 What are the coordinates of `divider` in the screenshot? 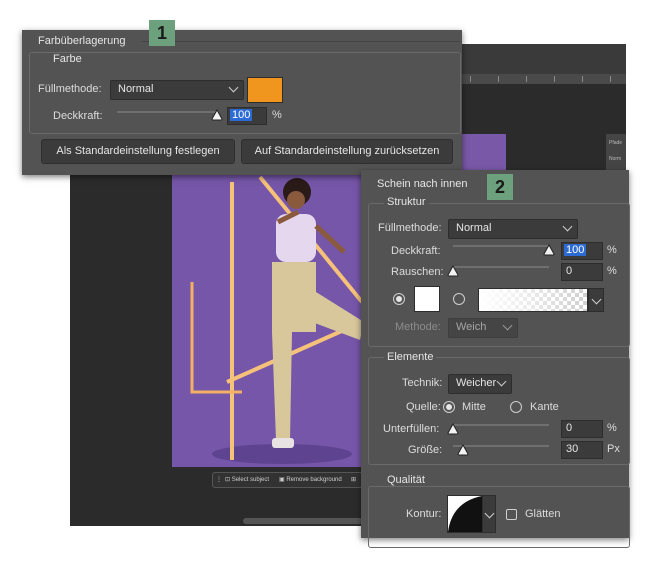 It's located at (301, 41).